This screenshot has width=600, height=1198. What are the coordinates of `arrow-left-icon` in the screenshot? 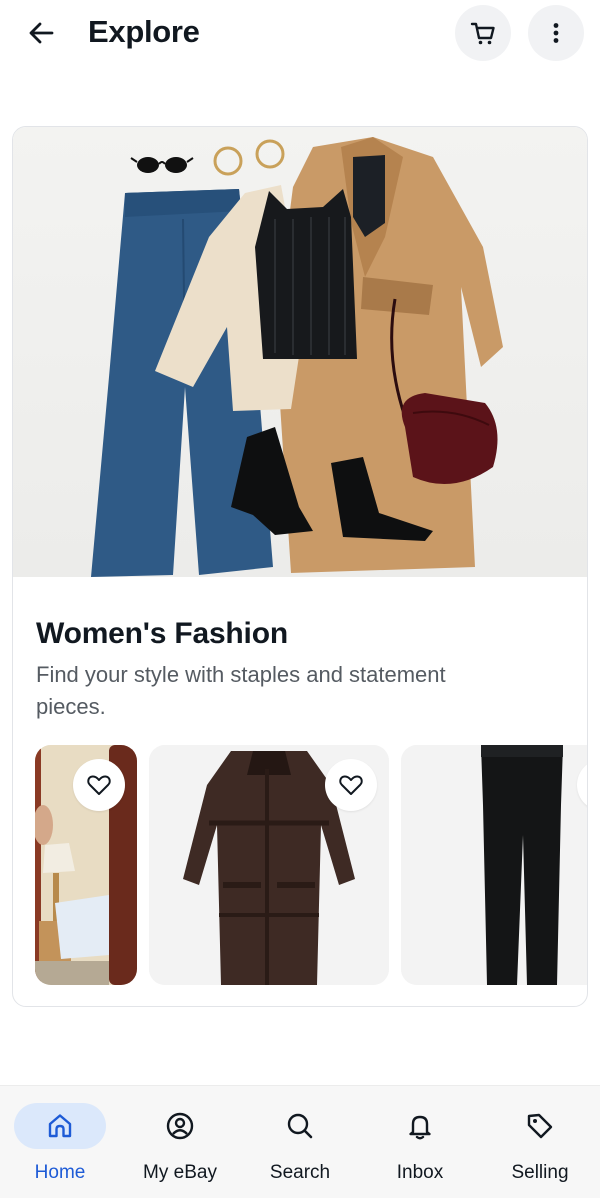 It's located at (41, 33).